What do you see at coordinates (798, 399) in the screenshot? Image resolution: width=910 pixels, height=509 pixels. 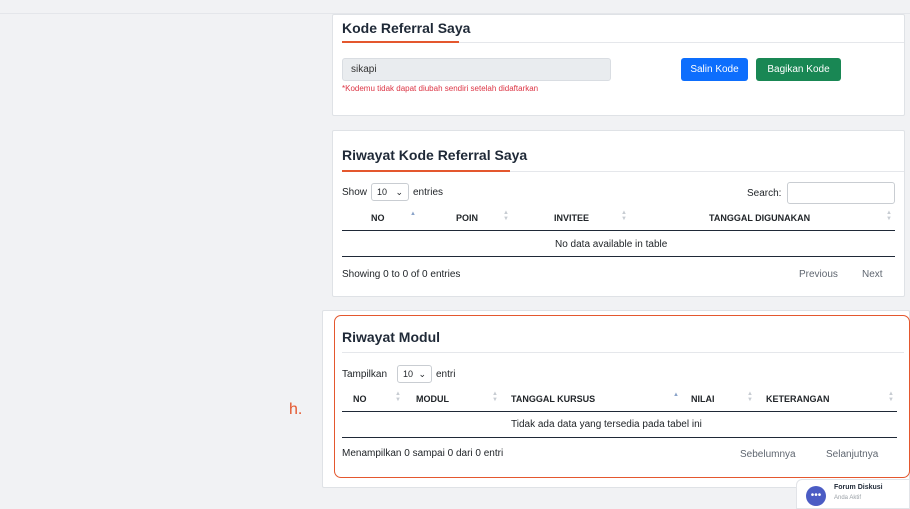 I see `column-header-keterangan: KETERANGAN` at bounding box center [798, 399].